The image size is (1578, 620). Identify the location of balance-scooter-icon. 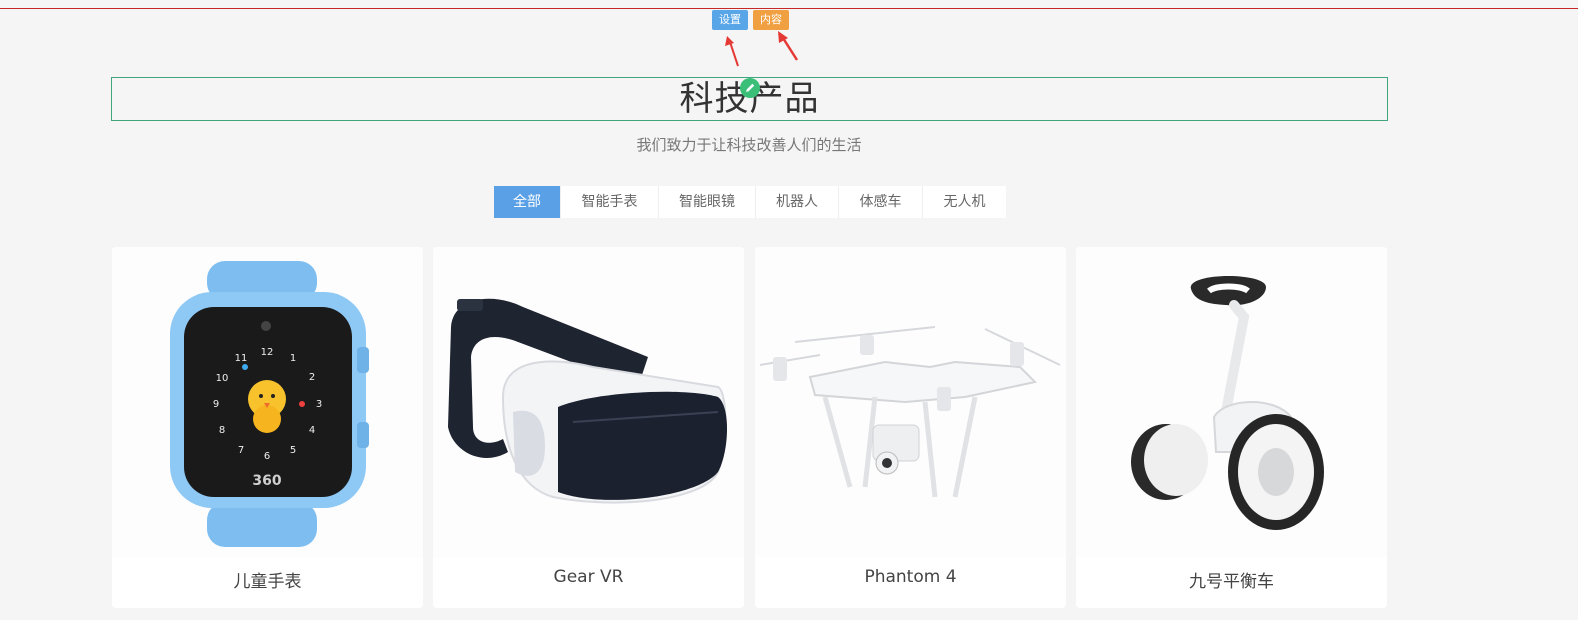
(1227, 402).